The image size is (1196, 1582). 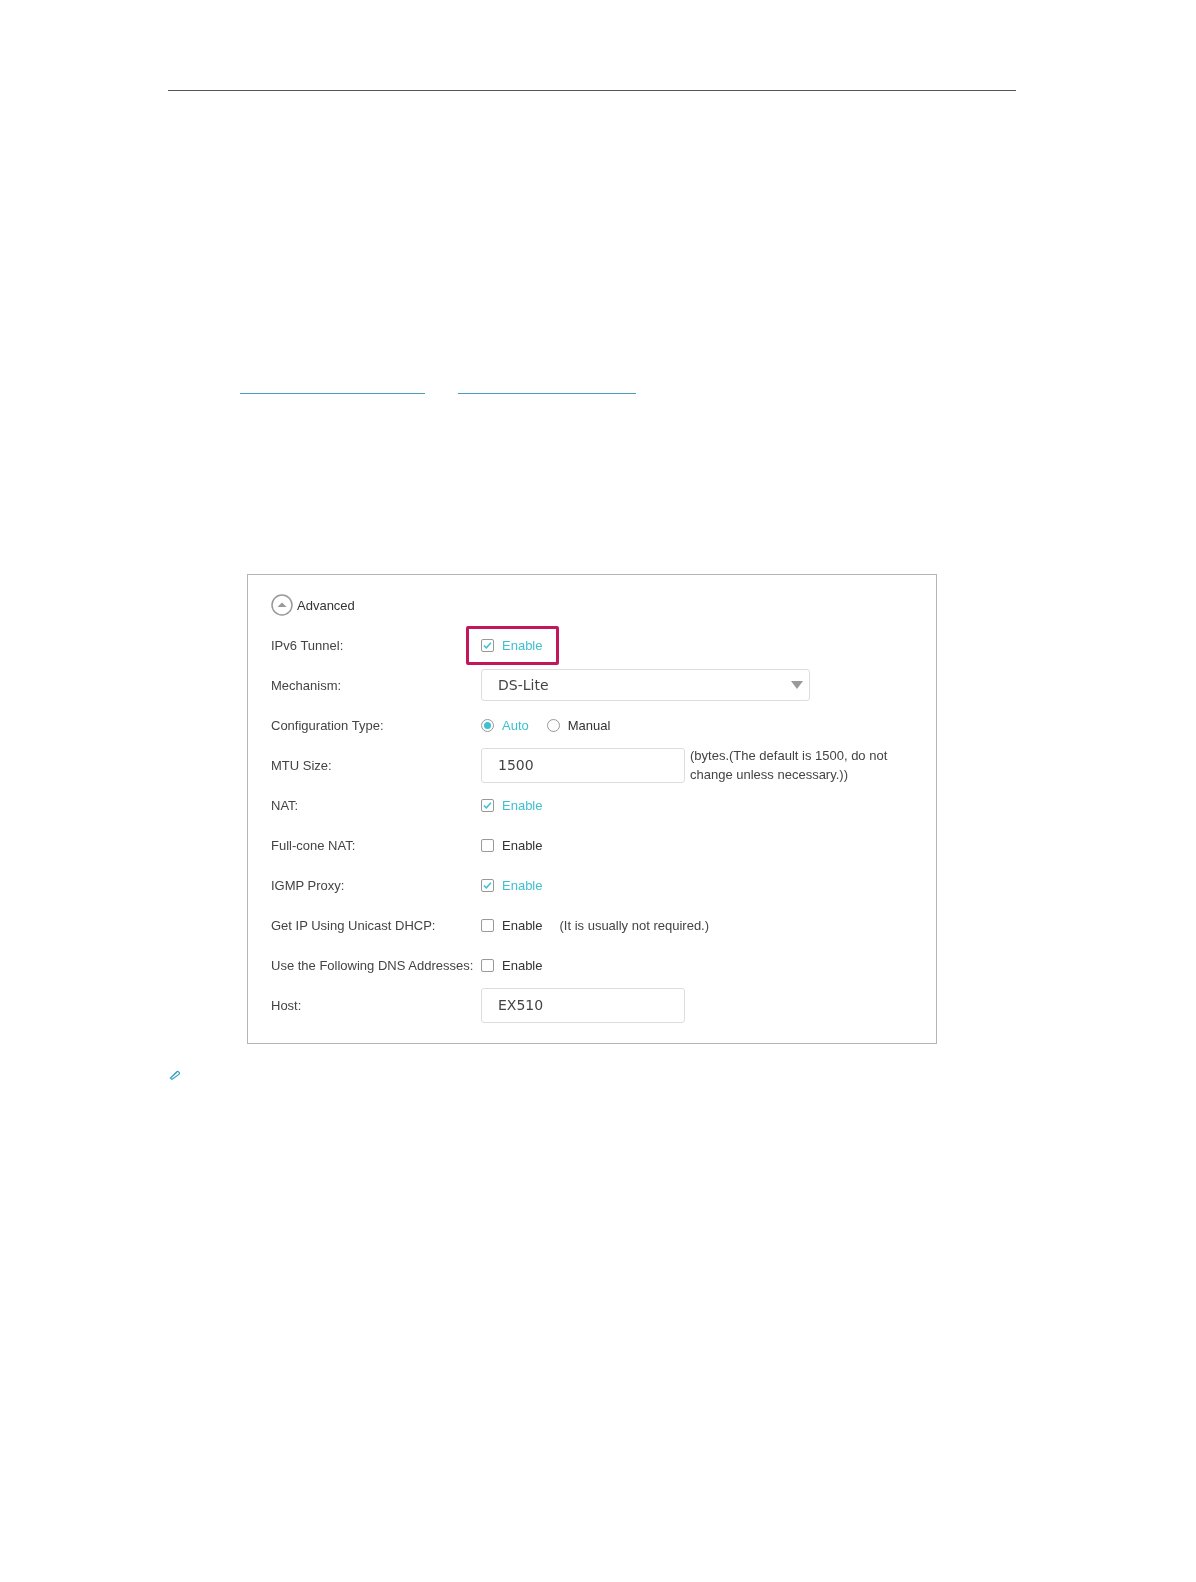 I want to click on dropdown: DS-Lite, so click(x=645, y=685).